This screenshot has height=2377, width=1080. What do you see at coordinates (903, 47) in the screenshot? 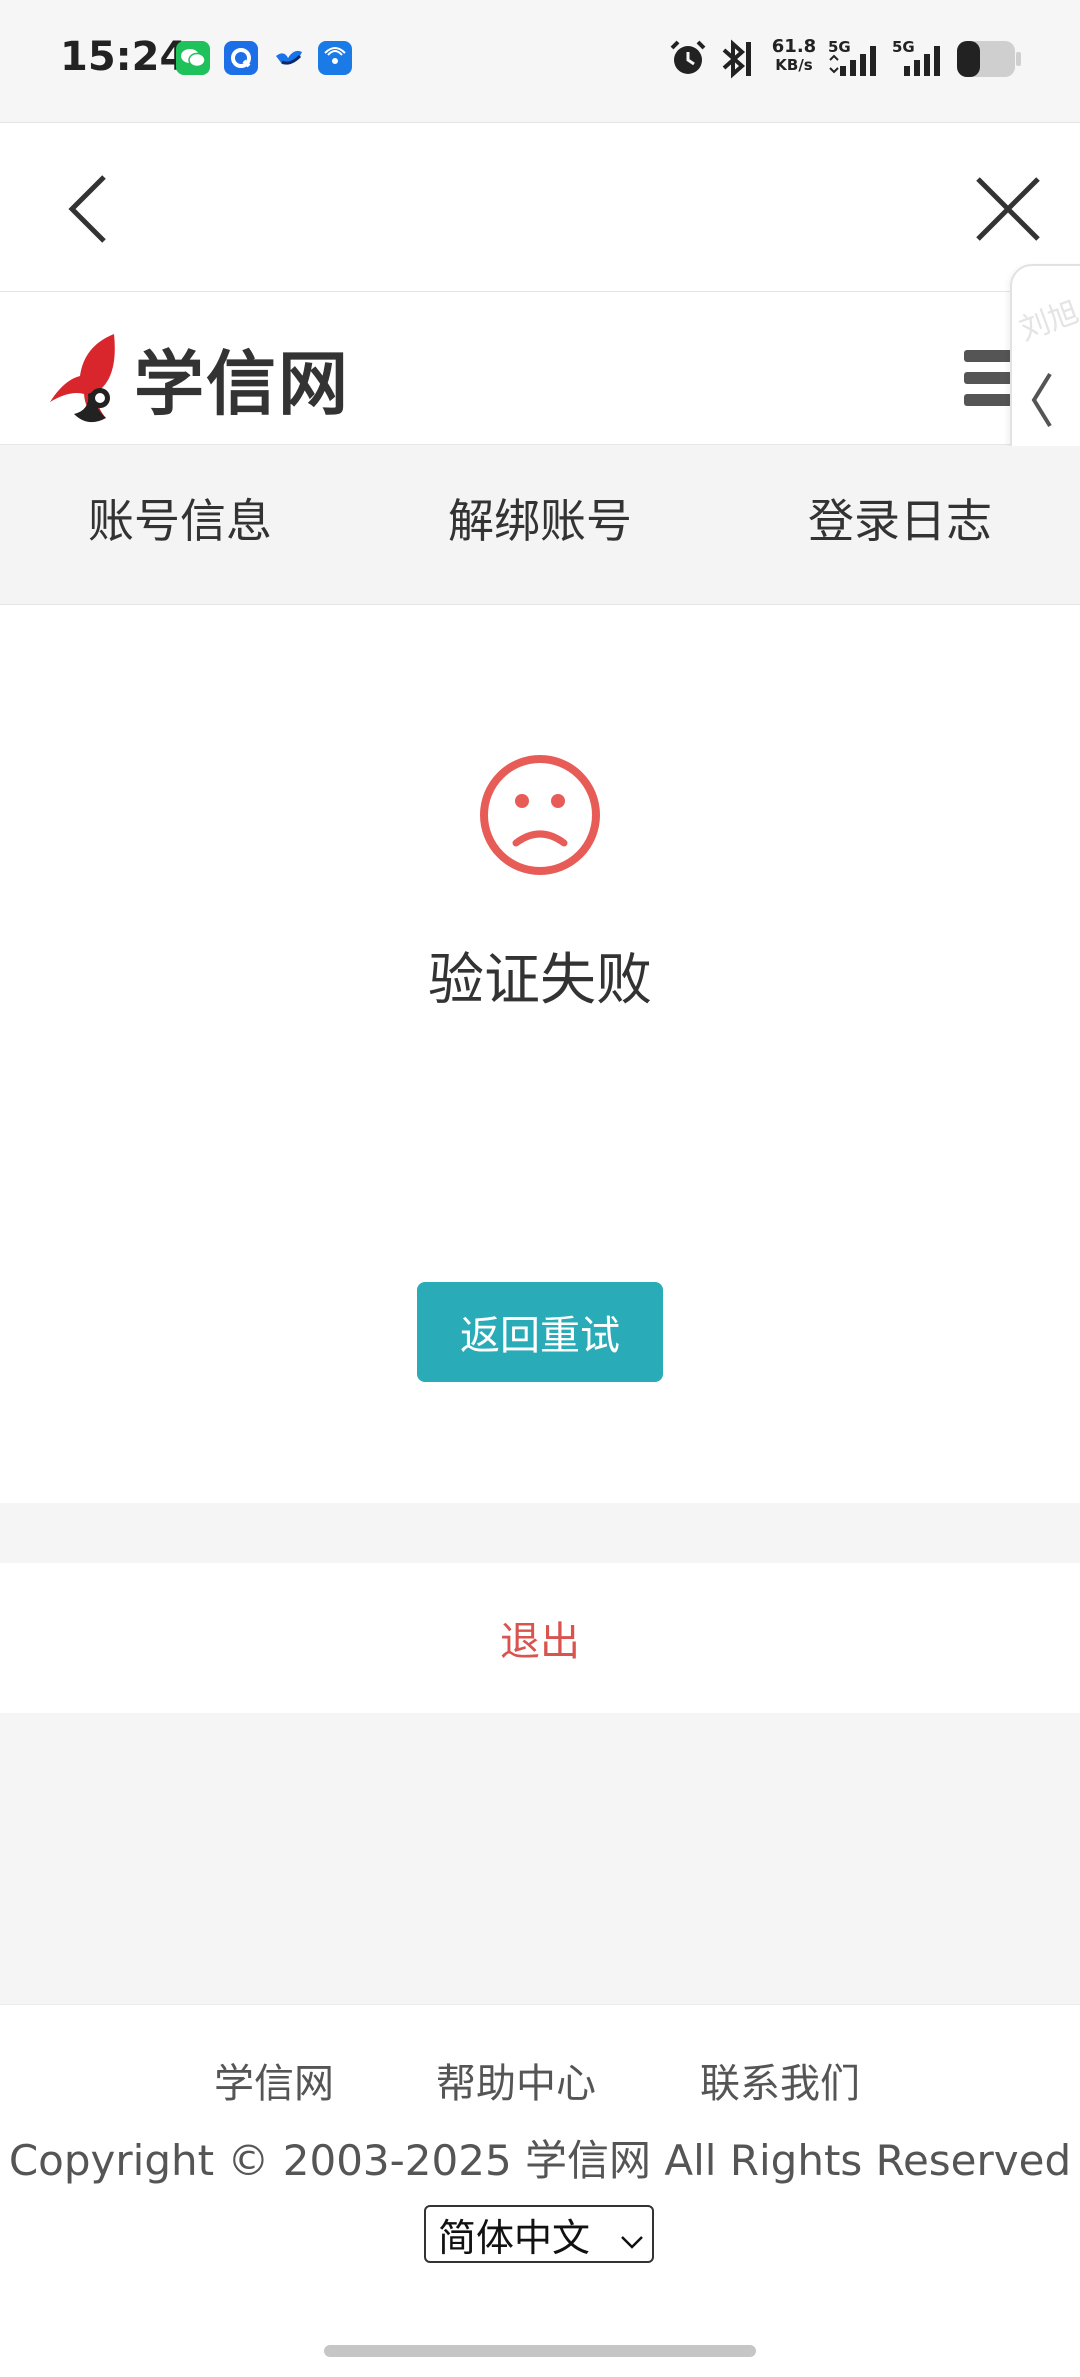
I see `sim2-label: 5G` at bounding box center [903, 47].